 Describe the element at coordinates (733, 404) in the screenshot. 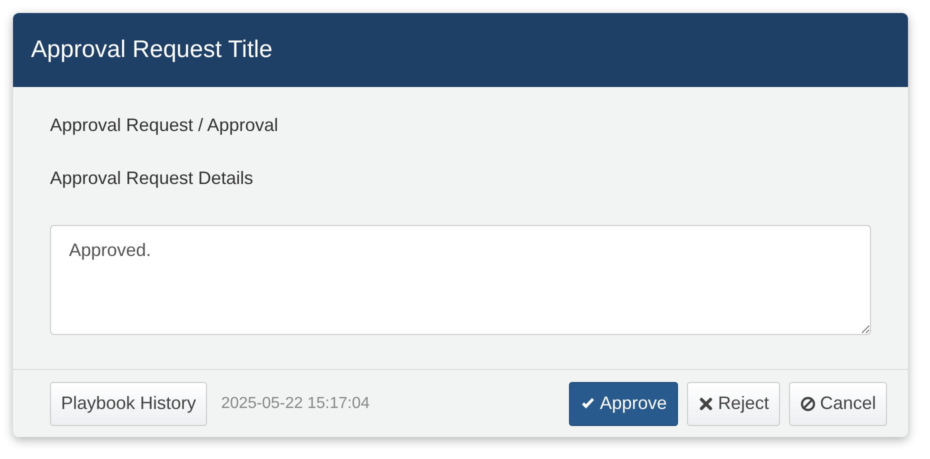

I see `reject-button: Reject` at that location.